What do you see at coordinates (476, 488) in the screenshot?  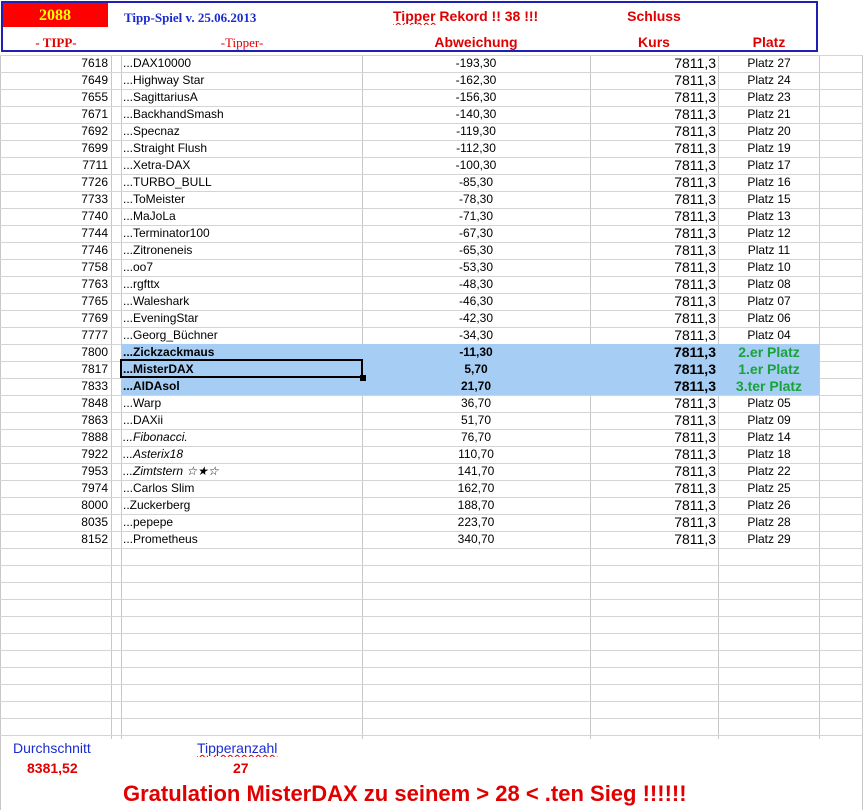 I see `deviation-cell: 162,70` at bounding box center [476, 488].